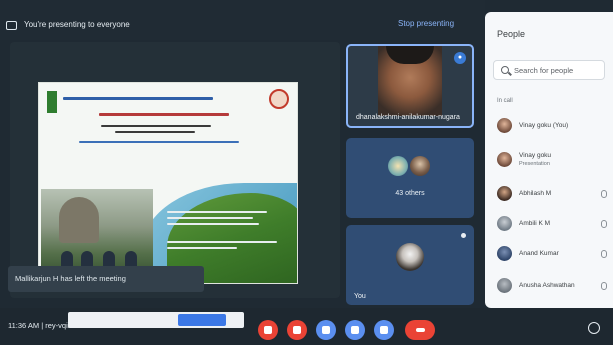  I want to click on participant-list-item: Vinay goku (You), so click(553, 126).